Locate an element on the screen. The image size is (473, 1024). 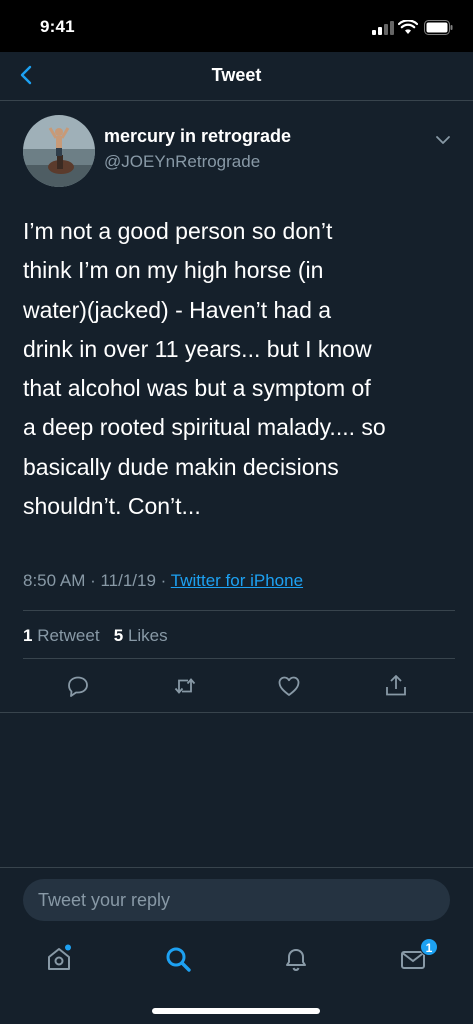
page-title: Tweet is located at coordinates (236, 75).